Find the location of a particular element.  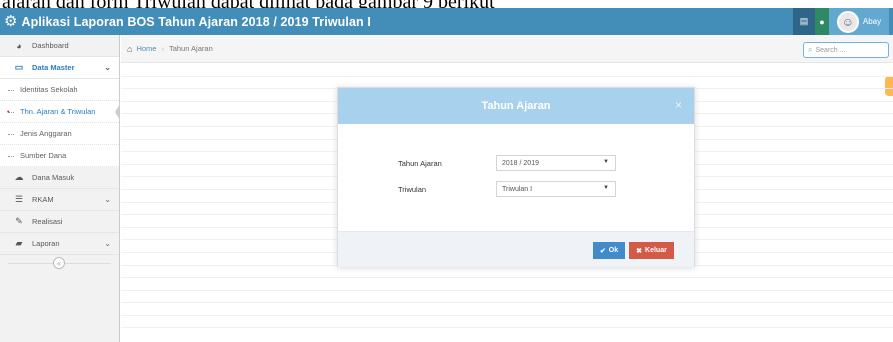

sidebar-item-realisasi: ✎ Realisasi is located at coordinates (59, 222).